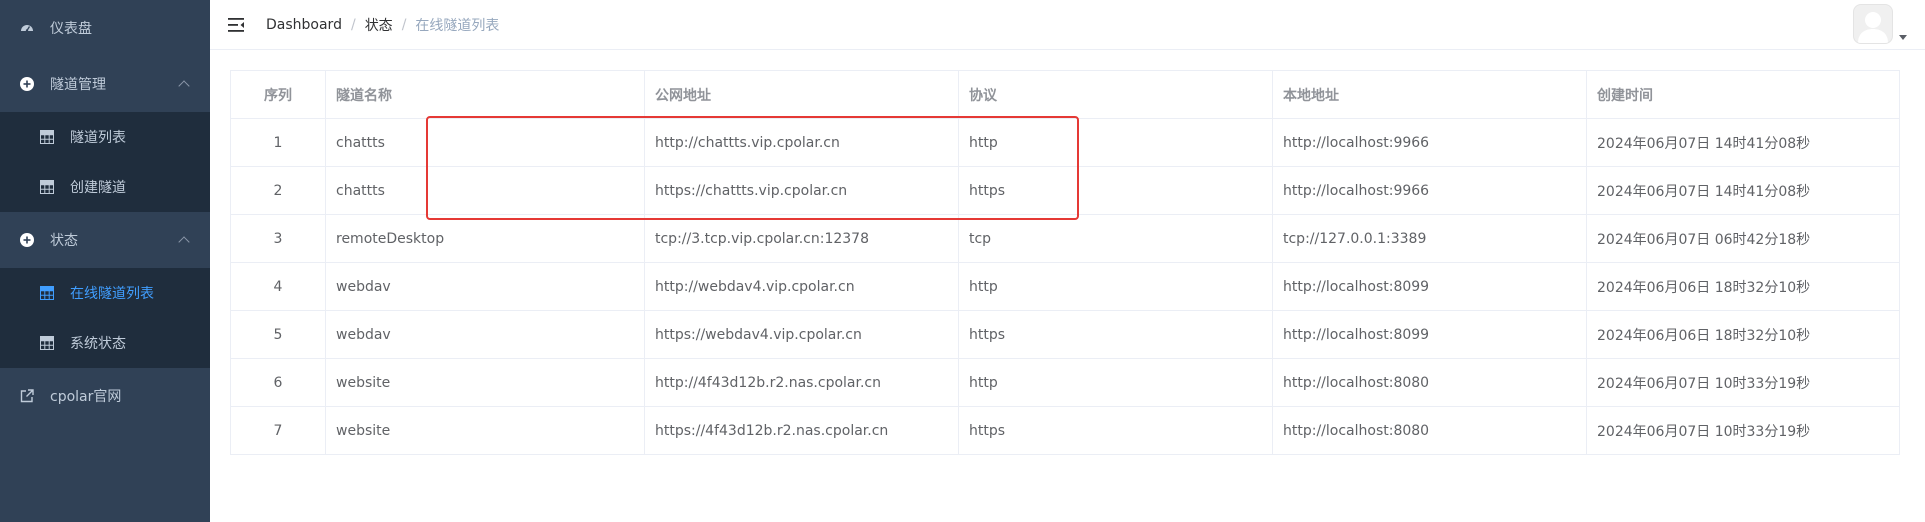 The image size is (1925, 522). Describe the element at coordinates (1115, 94) in the screenshot. I see `column-header: 协议` at that location.